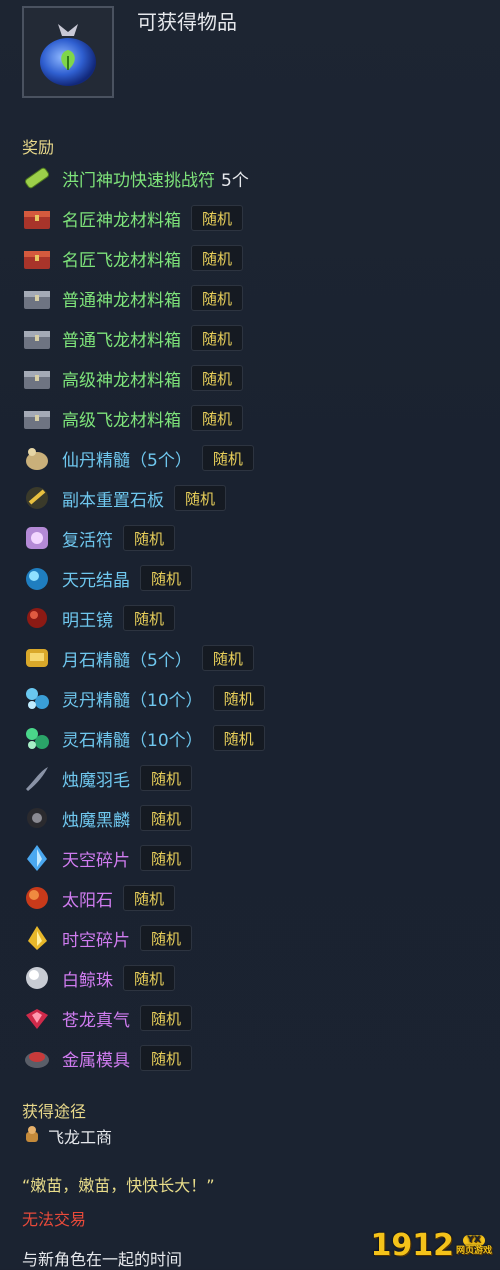 This screenshot has height=1270, width=500. Describe the element at coordinates (121, 300) in the screenshot. I see `reward-item-name: 普通神龙材料箱` at that location.